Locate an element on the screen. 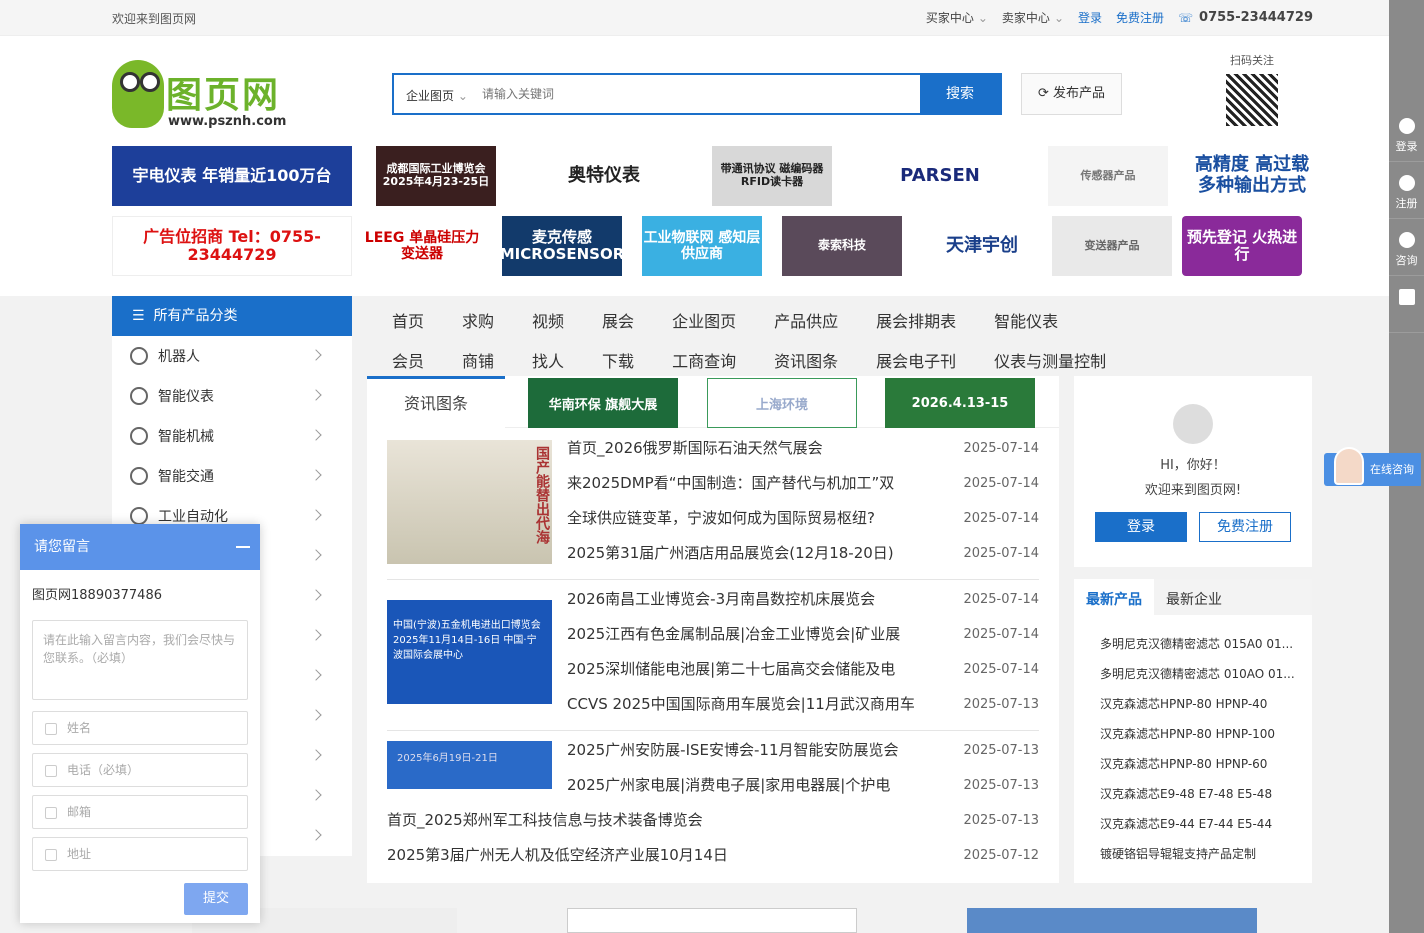 This screenshot has height=933, width=1424. search-button: 搜索 is located at coordinates (960, 94).